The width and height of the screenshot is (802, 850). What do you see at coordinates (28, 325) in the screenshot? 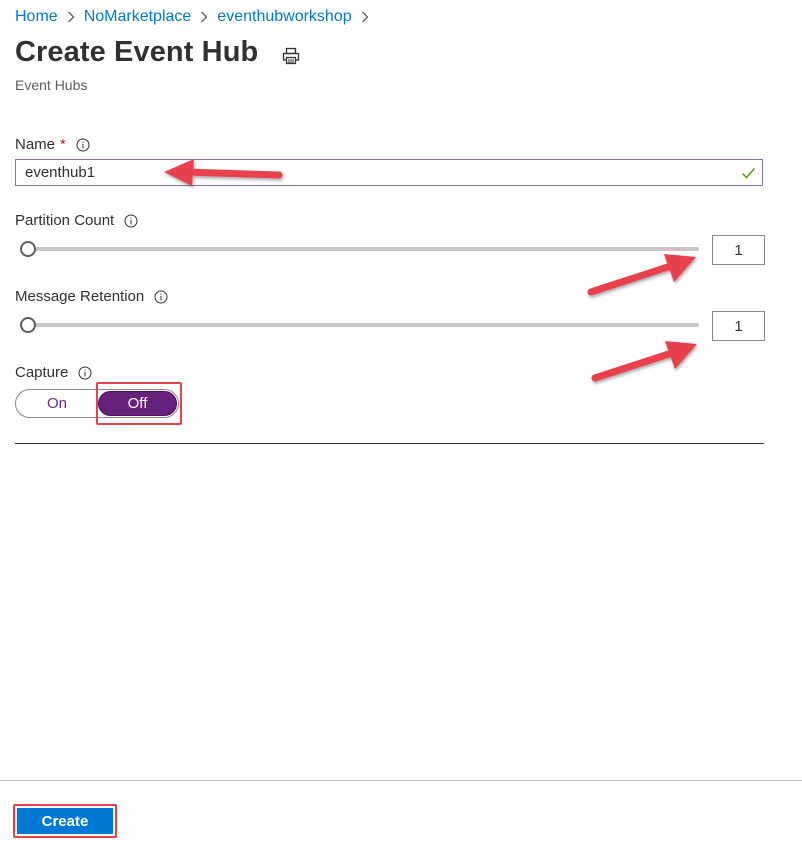
I see `message-retention-slider-thumb` at bounding box center [28, 325].